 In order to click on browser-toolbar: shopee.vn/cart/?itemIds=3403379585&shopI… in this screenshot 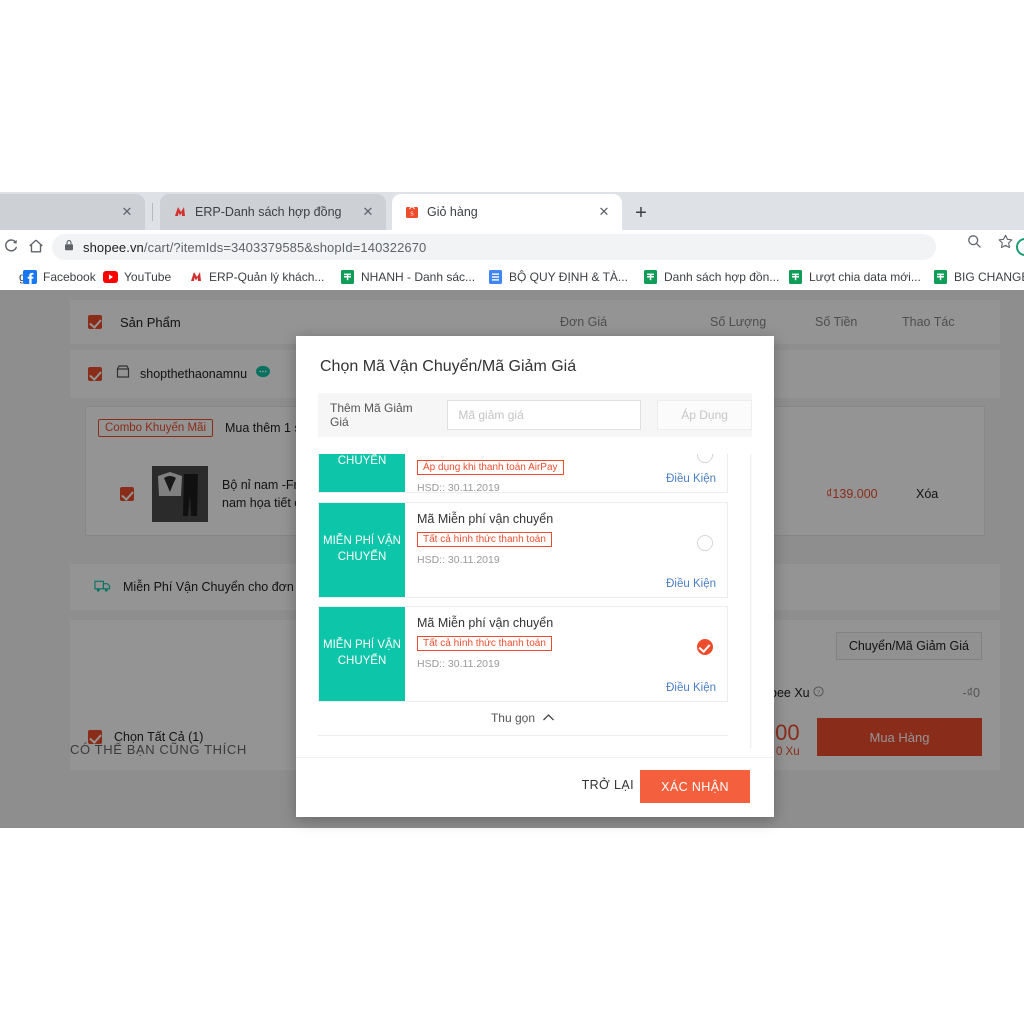, I will do `click(512, 247)`.